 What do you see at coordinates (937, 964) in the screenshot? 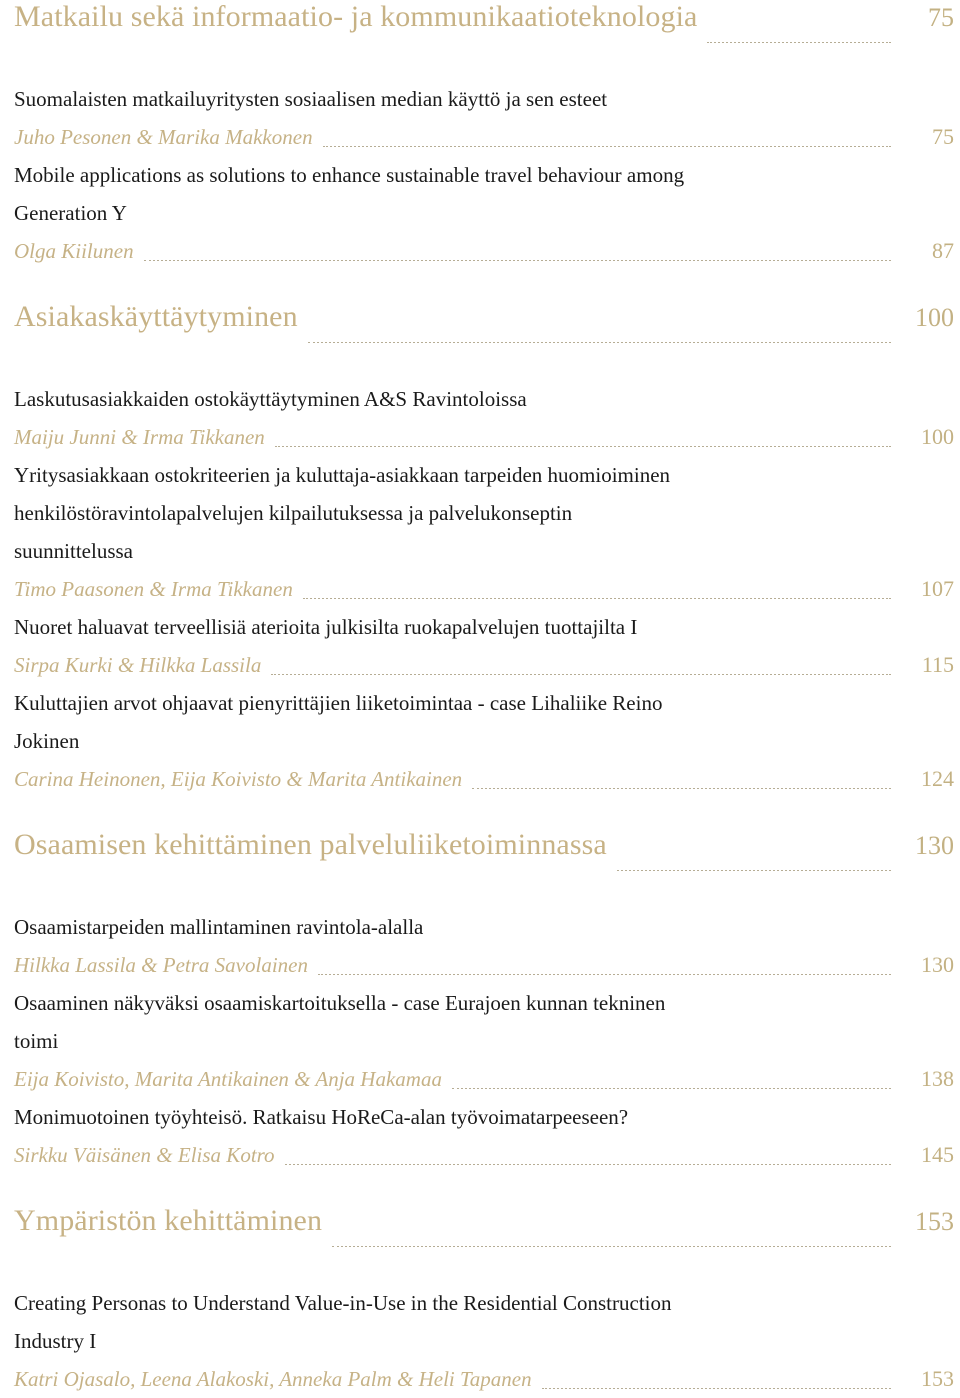
I see `entry-page-number: 130` at bounding box center [937, 964].